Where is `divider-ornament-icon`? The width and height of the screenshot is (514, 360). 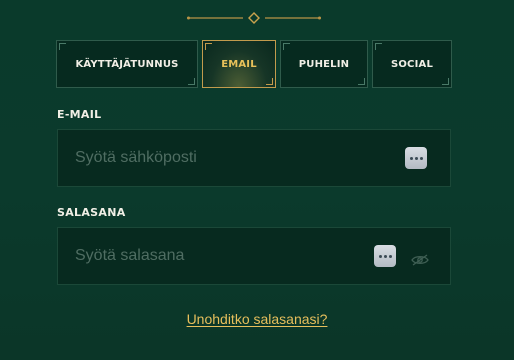 divider-ornament-icon is located at coordinates (254, 18).